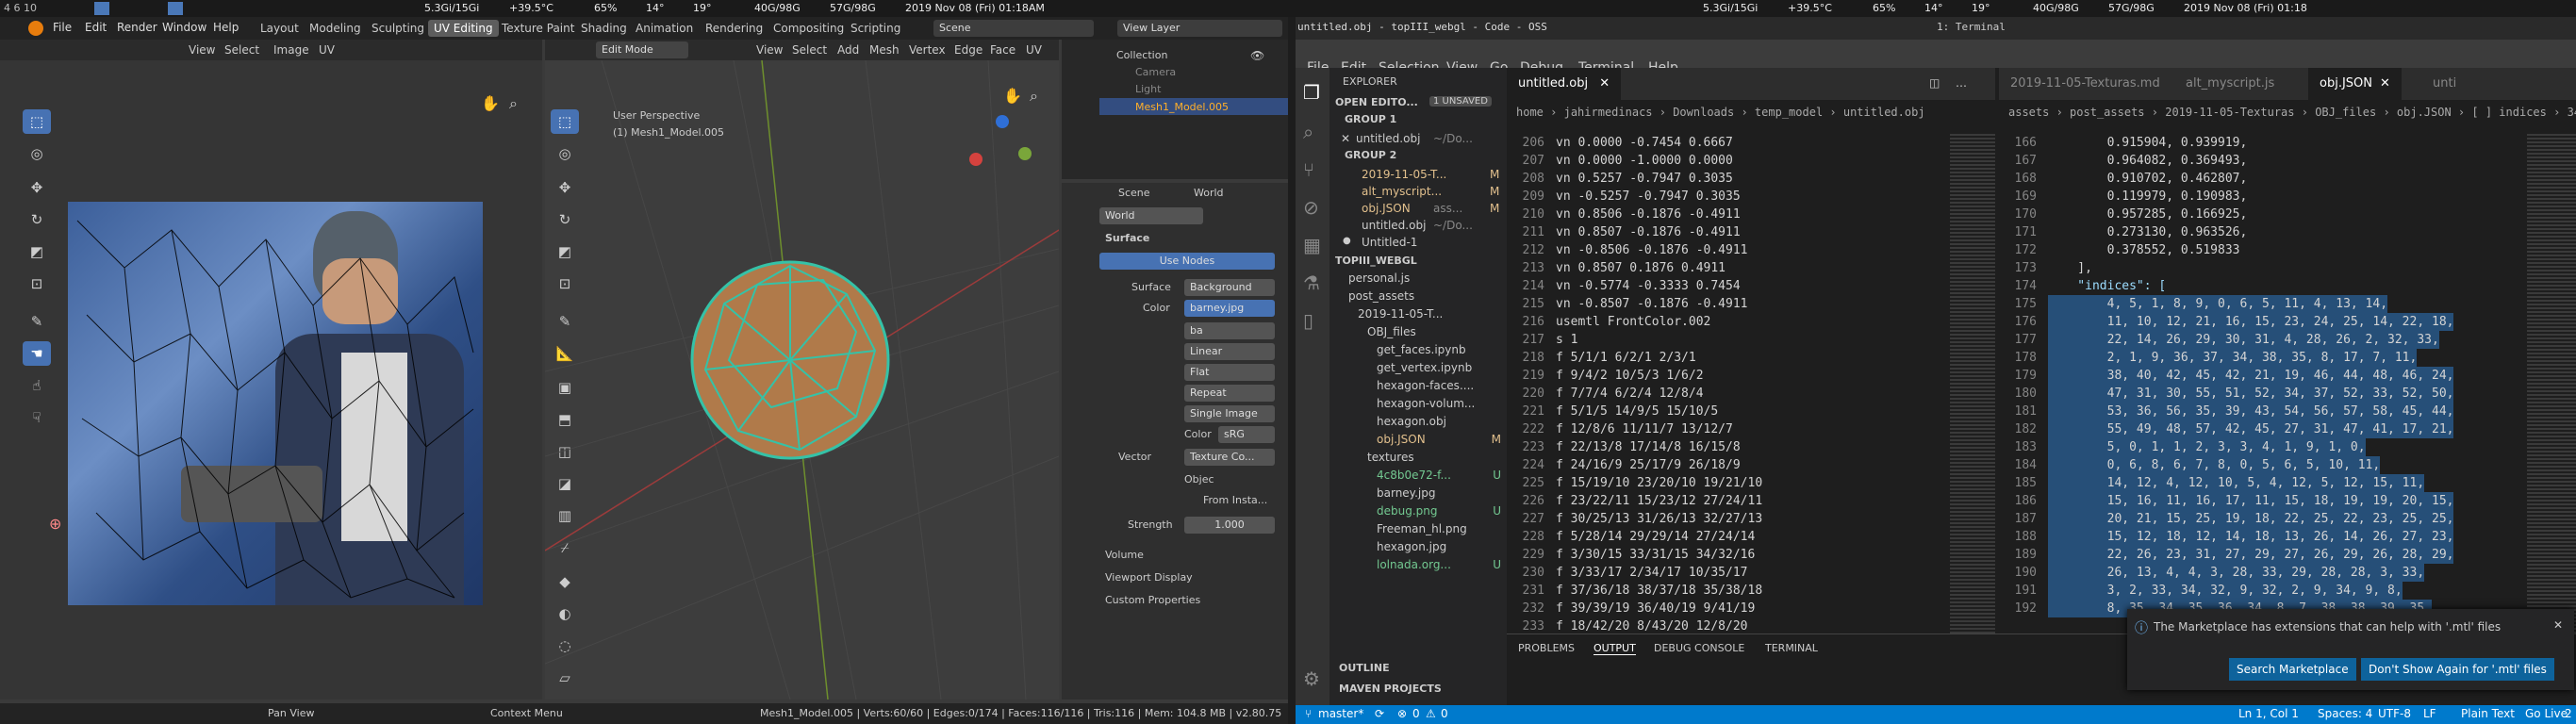 The width and height of the screenshot is (2576, 724). Describe the element at coordinates (2268, 713) in the screenshot. I see `cursor-position: Ln 1, Col 1` at that location.